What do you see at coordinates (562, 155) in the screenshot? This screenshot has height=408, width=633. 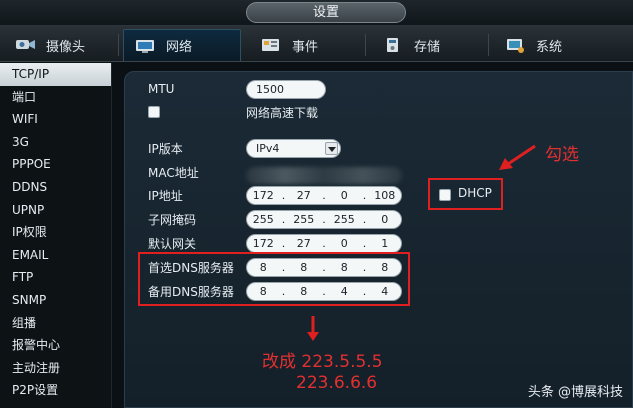 I see `check-annotation: 勾选` at bounding box center [562, 155].